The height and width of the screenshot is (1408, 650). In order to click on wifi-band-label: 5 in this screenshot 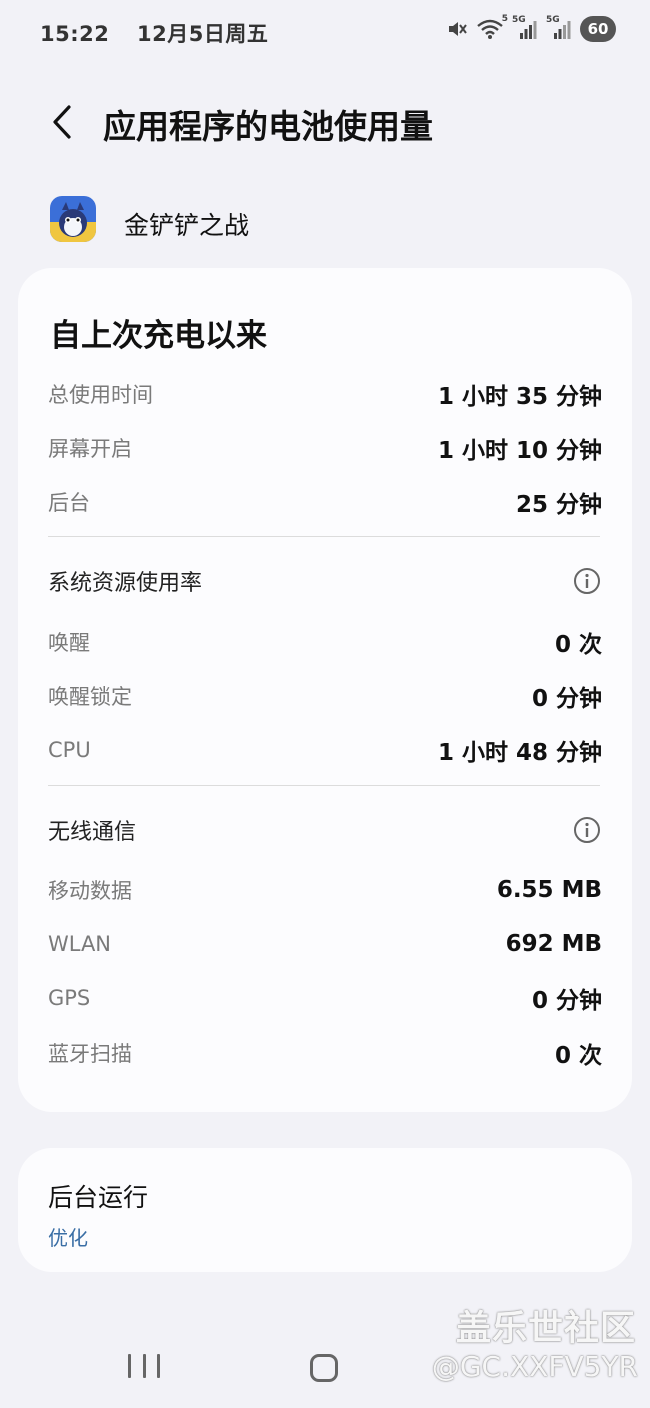, I will do `click(504, 19)`.